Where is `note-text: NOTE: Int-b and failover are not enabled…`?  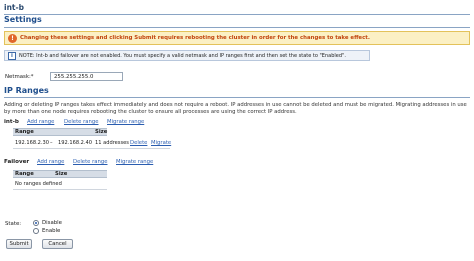
note-text: NOTE: Int-b and failover are not enabled… is located at coordinates (182, 55).